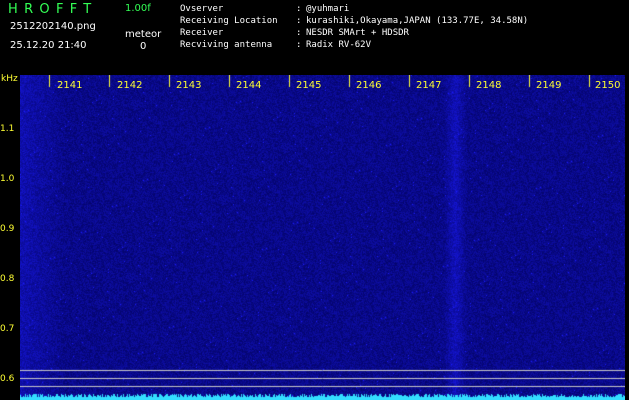  I want to click on y-axis-unit: kHz, so click(9, 79).